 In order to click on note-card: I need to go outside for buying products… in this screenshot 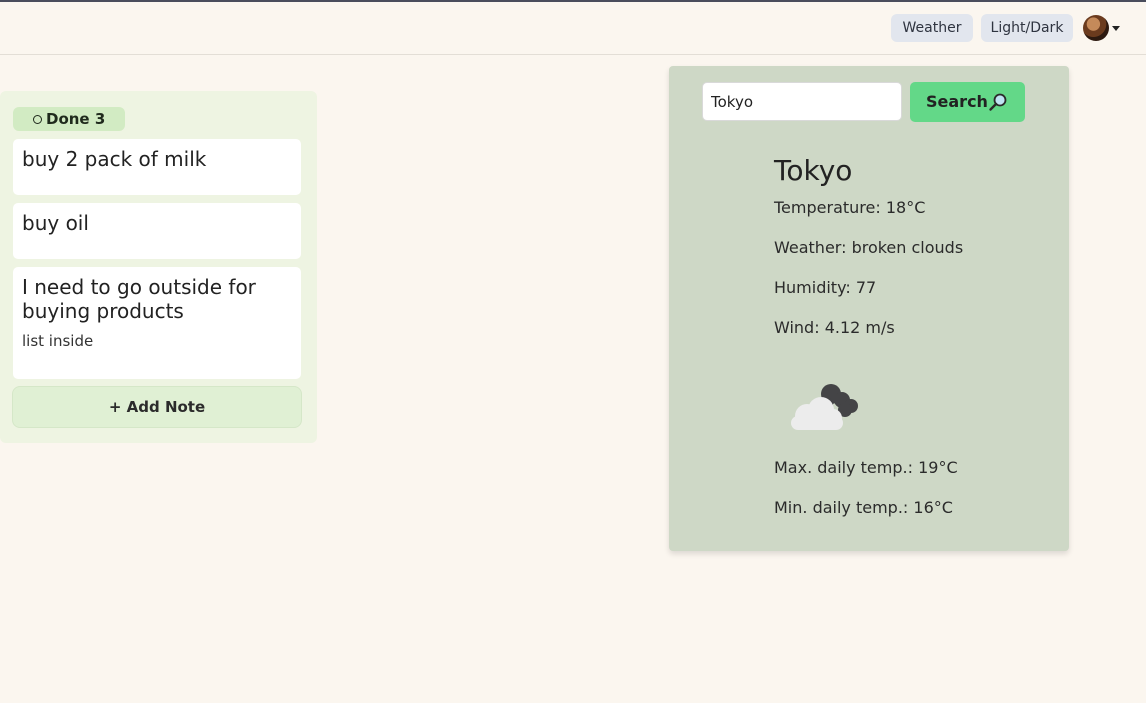, I will do `click(157, 323)`.